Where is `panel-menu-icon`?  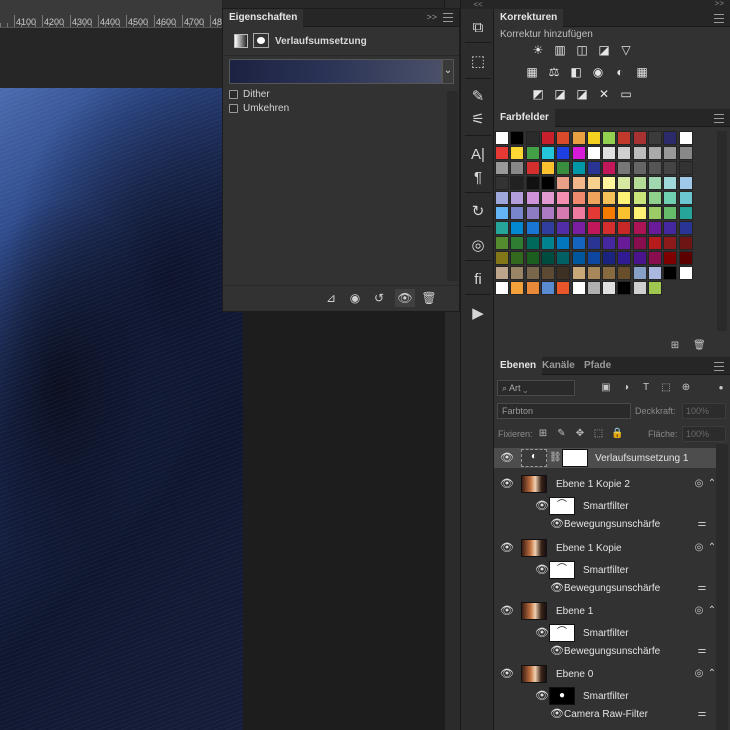 panel-menu-icon is located at coordinates (448, 17).